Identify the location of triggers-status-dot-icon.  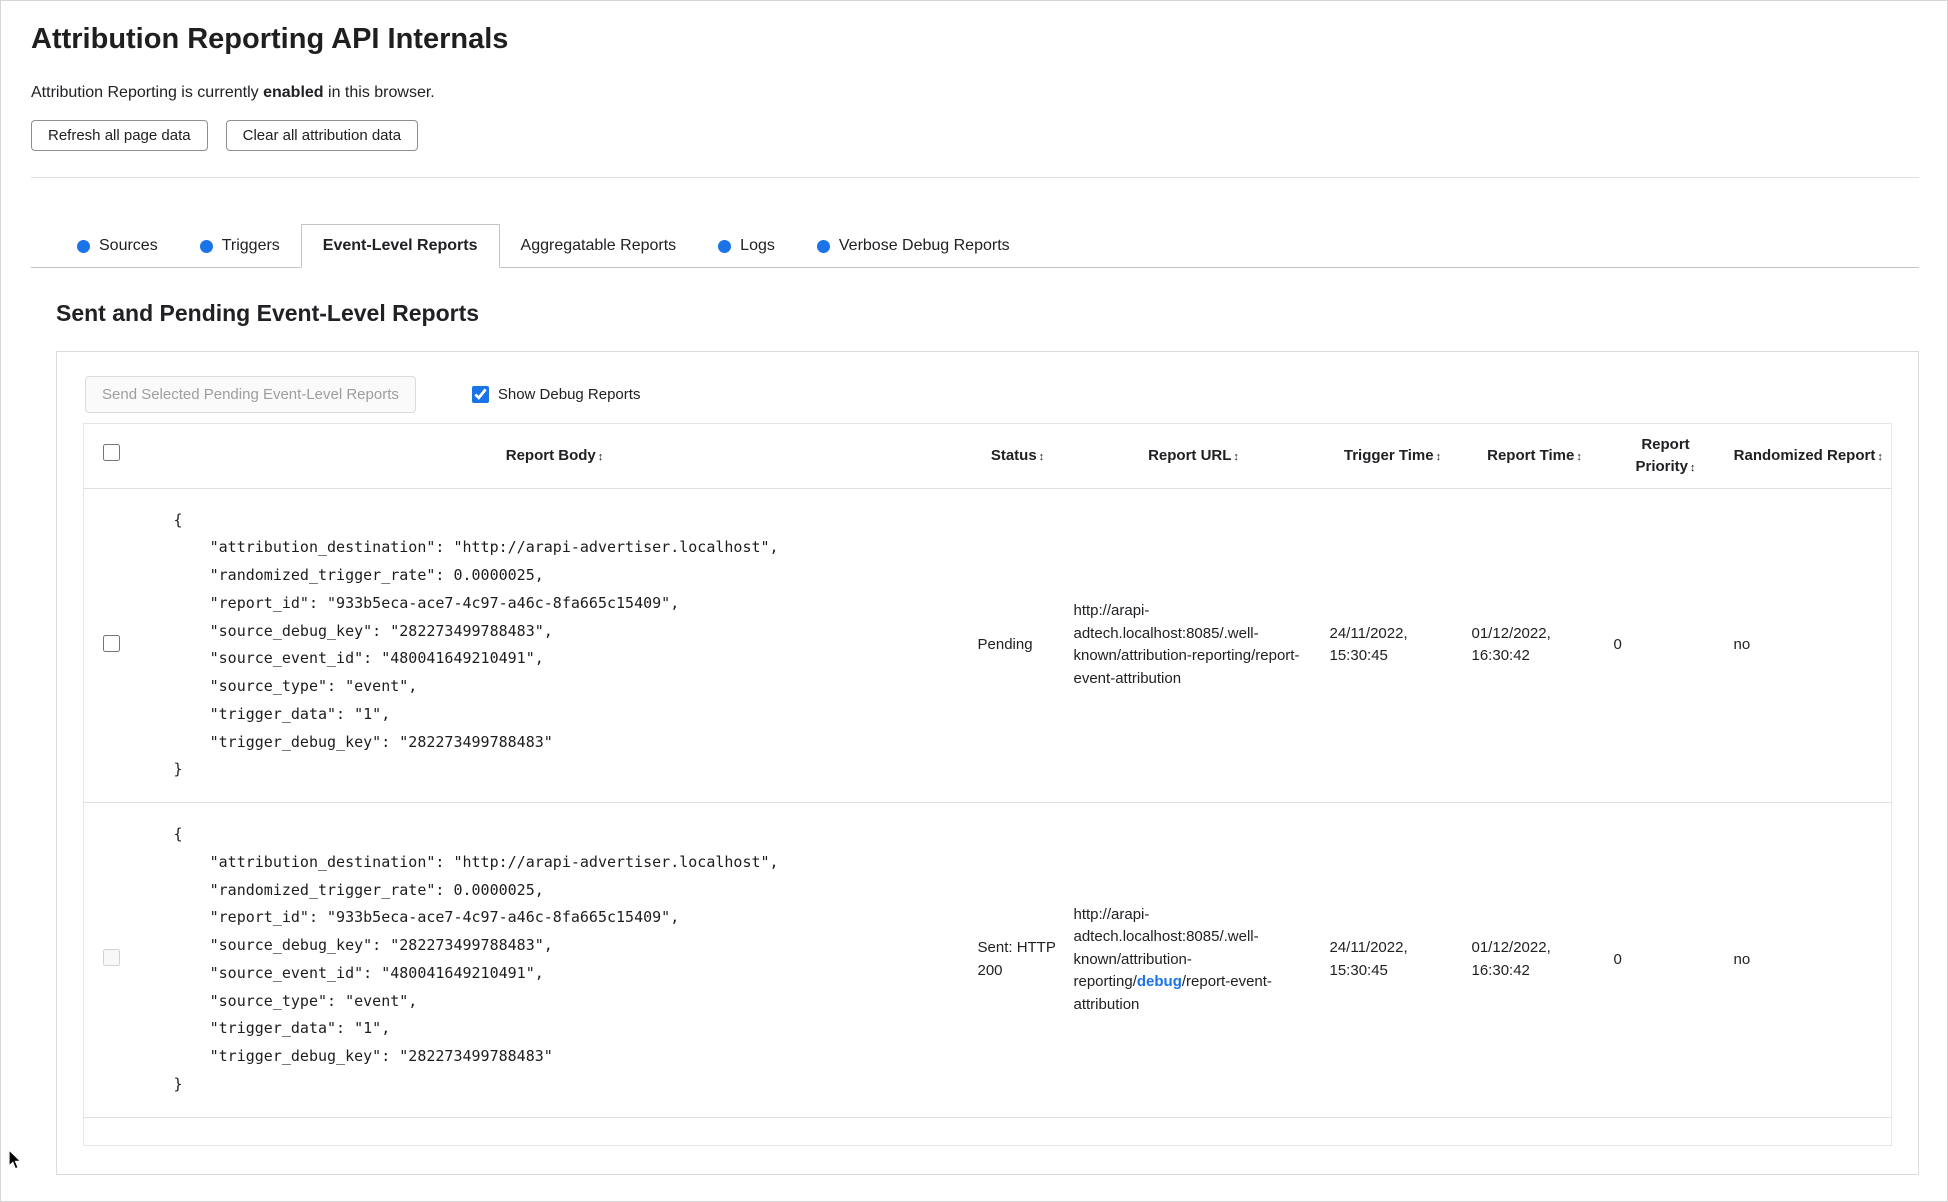
(206, 246).